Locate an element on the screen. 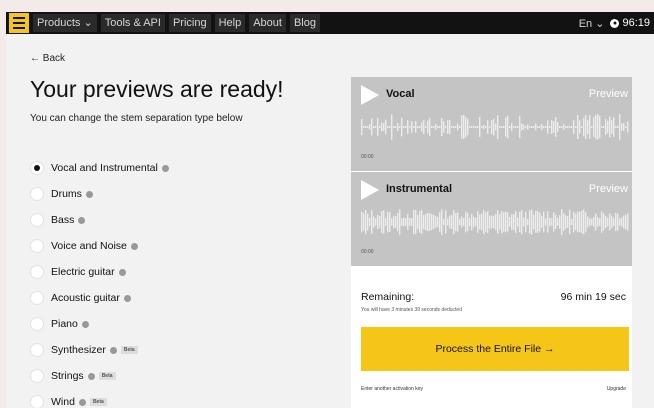 This screenshot has height=408, width=654. option-synthesizer: Synthesizer Beta is located at coordinates (99, 350).